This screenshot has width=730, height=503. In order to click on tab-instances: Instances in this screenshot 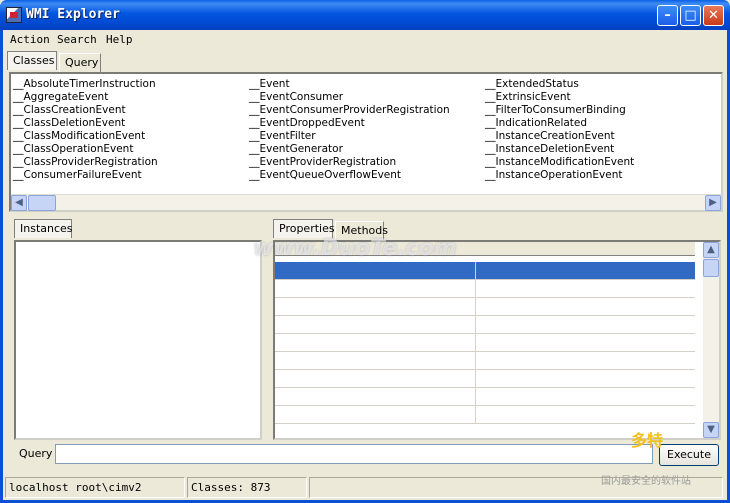, I will do `click(43, 228)`.